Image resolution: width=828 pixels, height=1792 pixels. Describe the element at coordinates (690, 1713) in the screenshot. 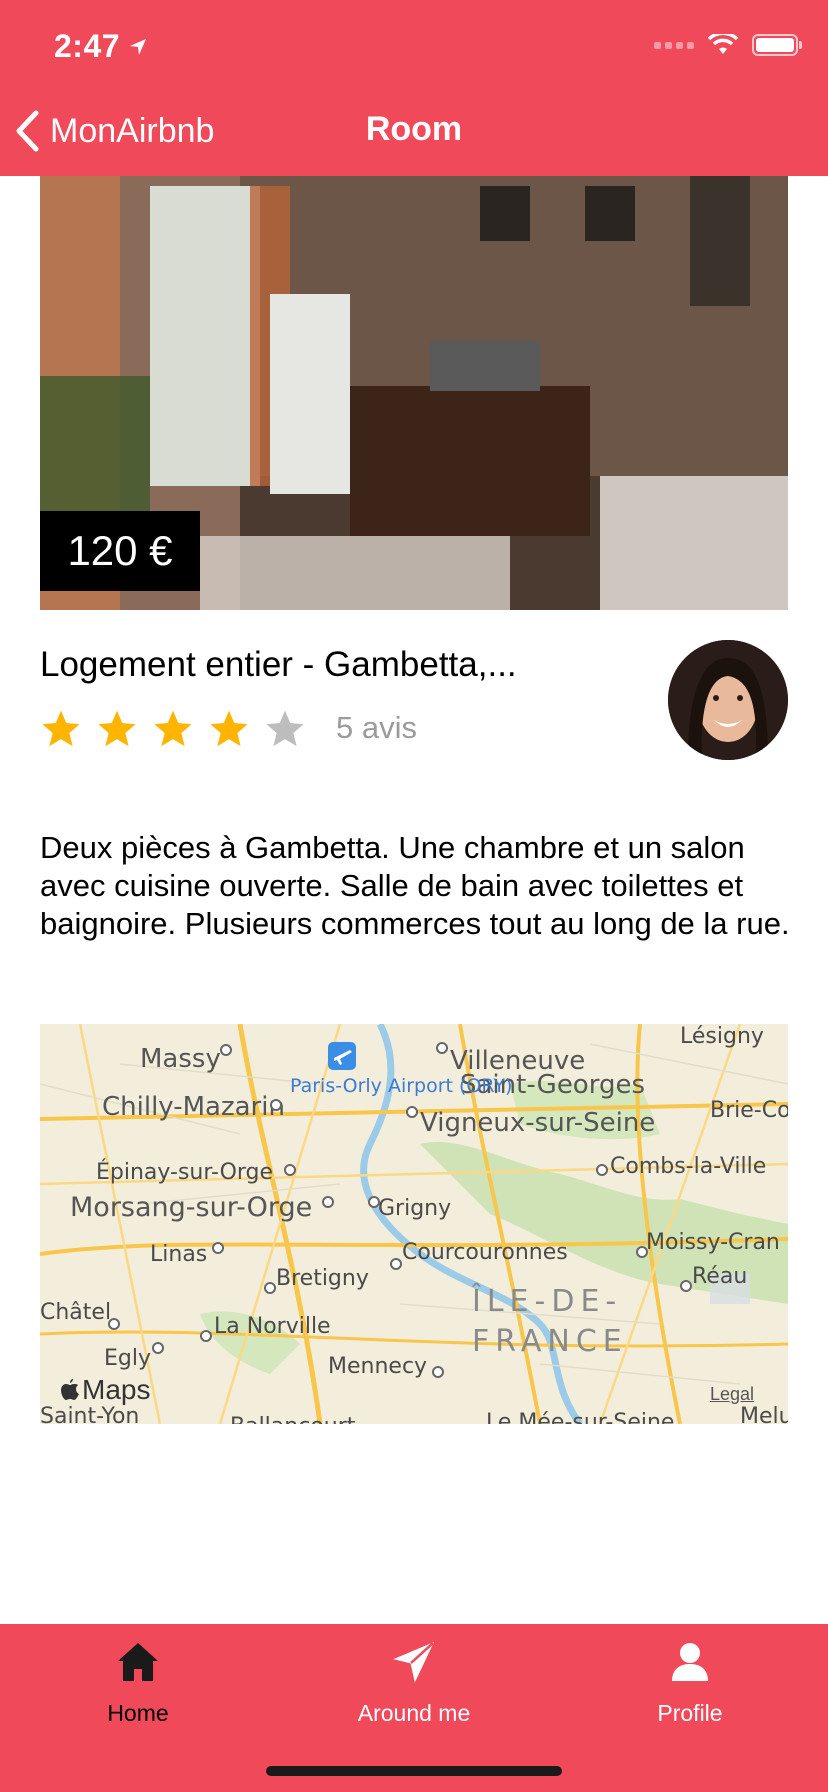

I see `tab-profile-label: Profile` at that location.